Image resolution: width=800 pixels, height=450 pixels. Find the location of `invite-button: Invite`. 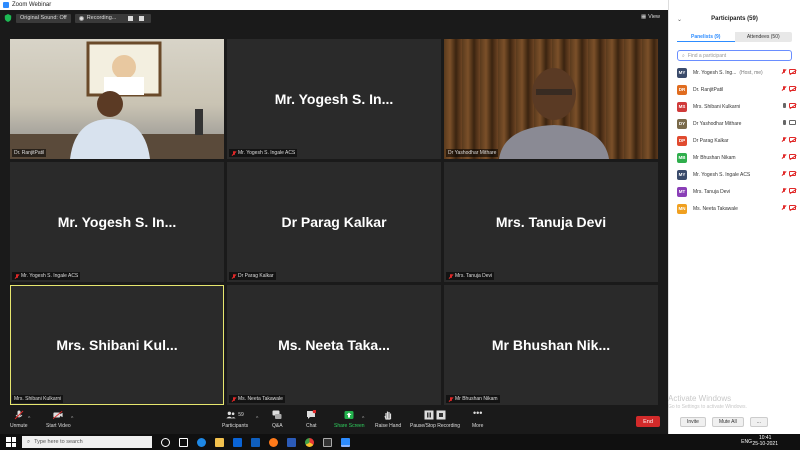

invite-button: Invite is located at coordinates (693, 422).